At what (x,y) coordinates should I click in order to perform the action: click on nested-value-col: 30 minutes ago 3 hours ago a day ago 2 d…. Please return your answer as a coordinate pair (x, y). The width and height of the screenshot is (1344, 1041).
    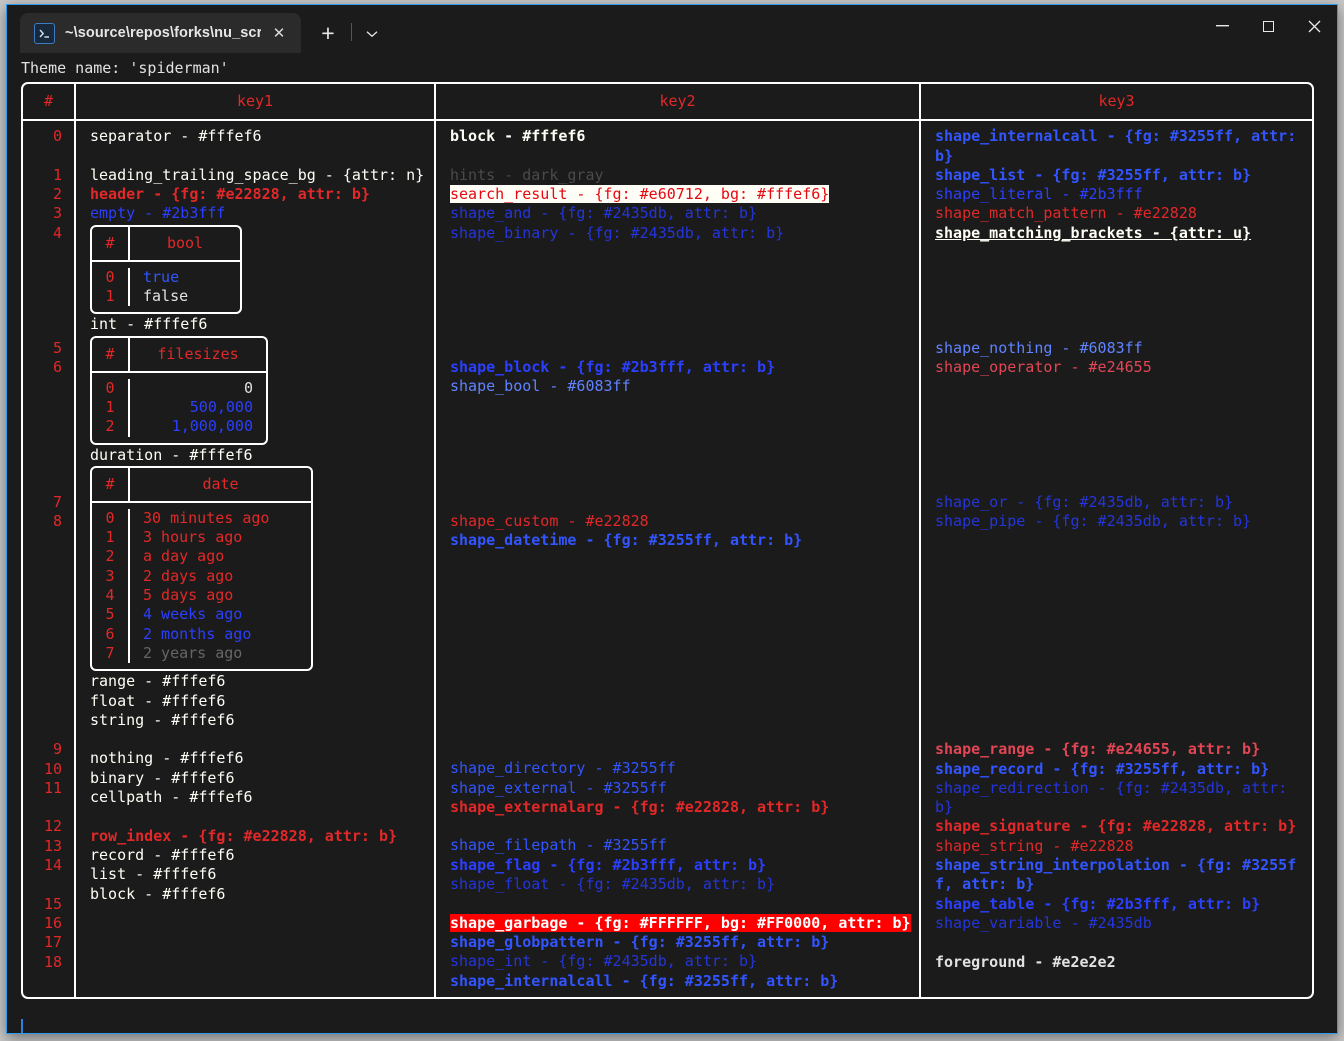
    Looking at the image, I should click on (219, 586).